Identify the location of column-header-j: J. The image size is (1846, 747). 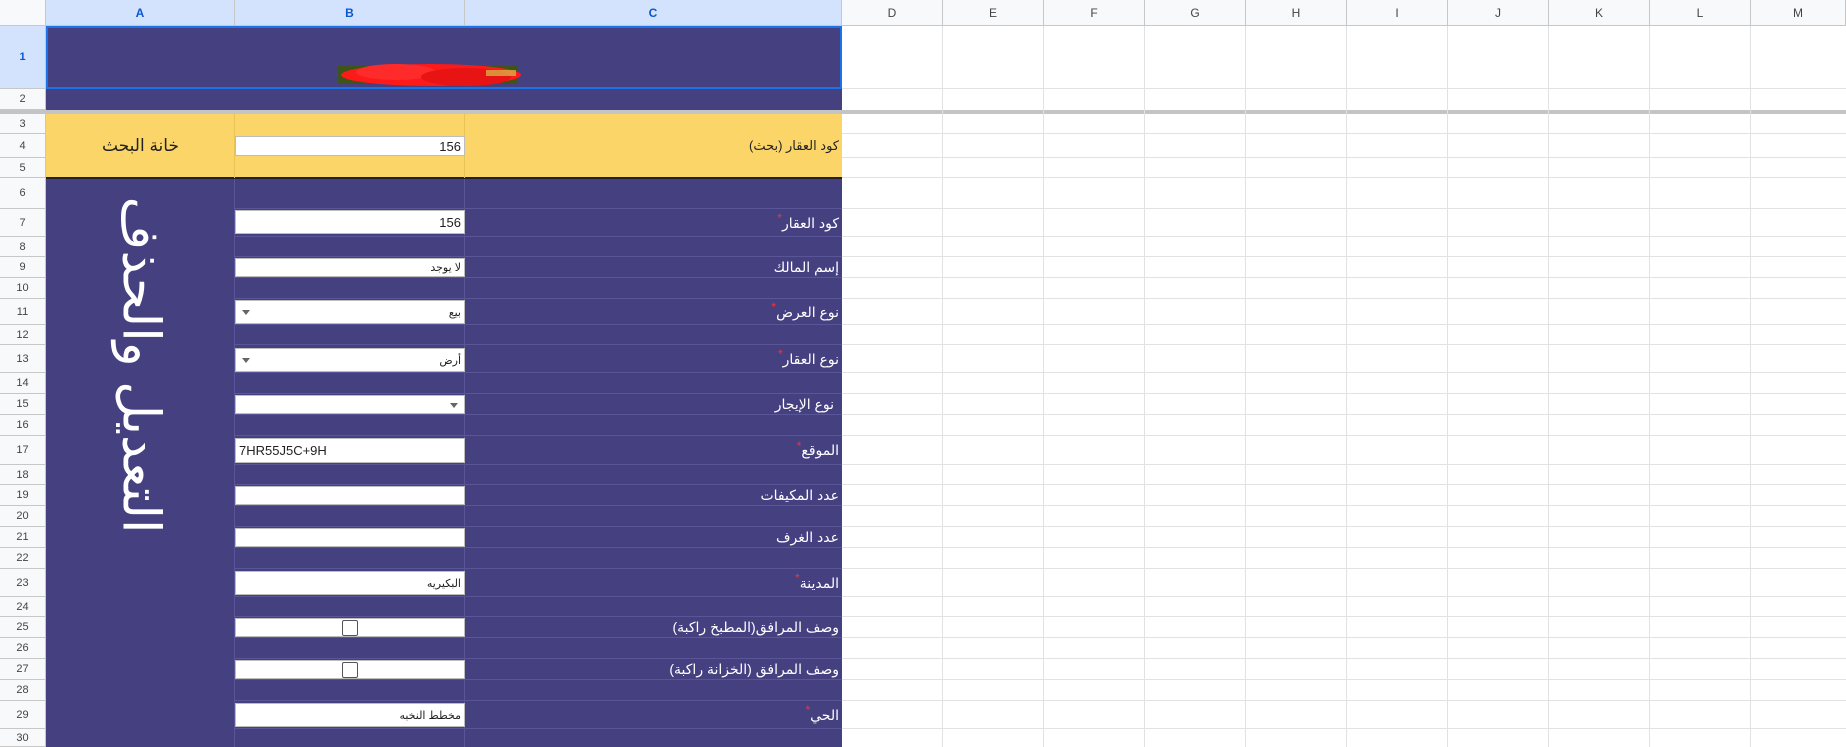
(1498, 13).